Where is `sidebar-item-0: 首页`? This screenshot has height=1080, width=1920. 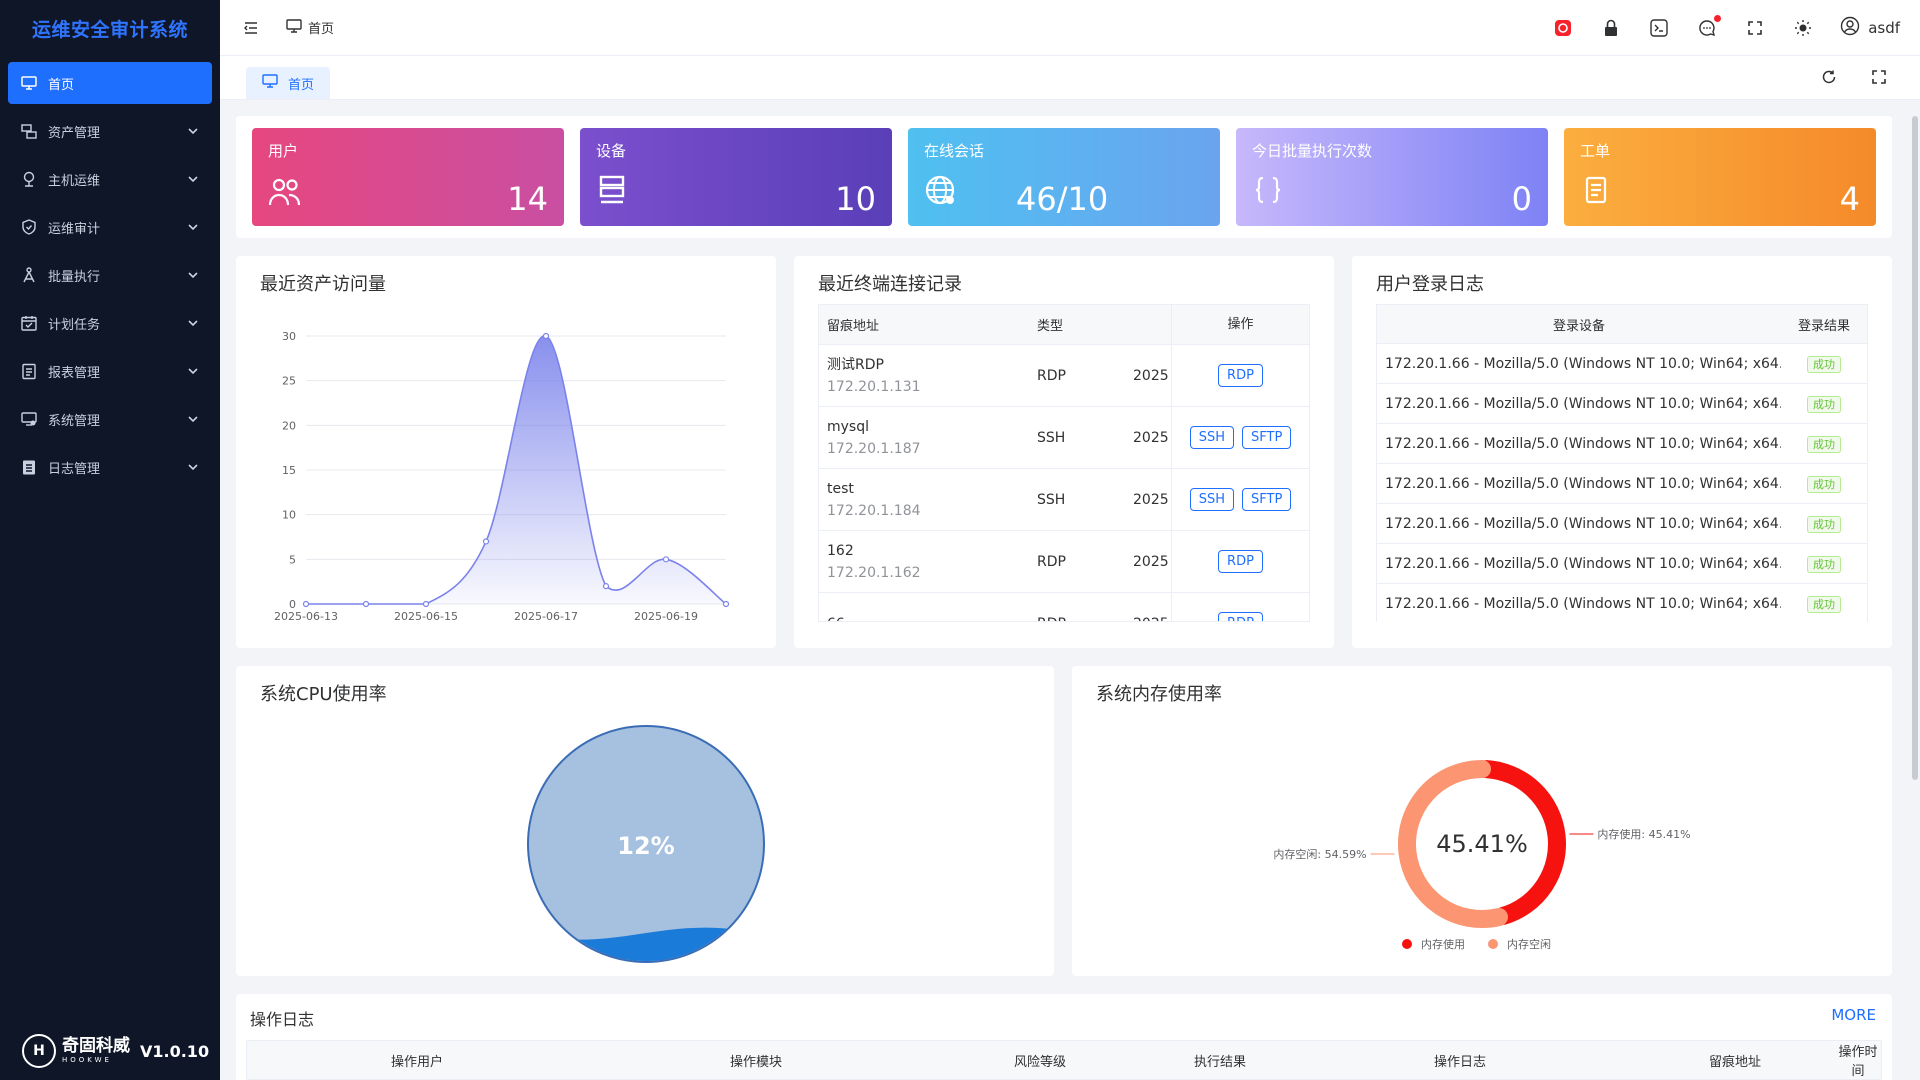 sidebar-item-0: 首页 is located at coordinates (110, 83).